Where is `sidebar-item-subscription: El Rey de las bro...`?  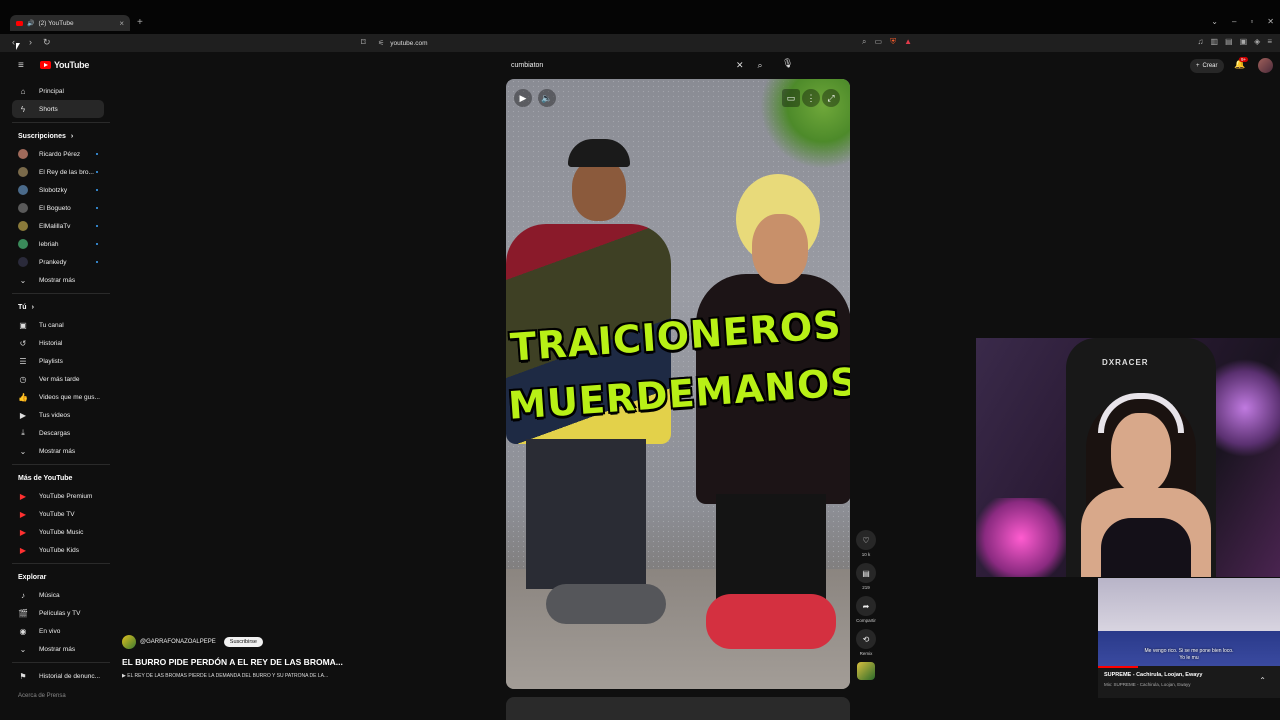
sidebar-item-subscription: El Rey de las bro... is located at coordinates (56, 172).